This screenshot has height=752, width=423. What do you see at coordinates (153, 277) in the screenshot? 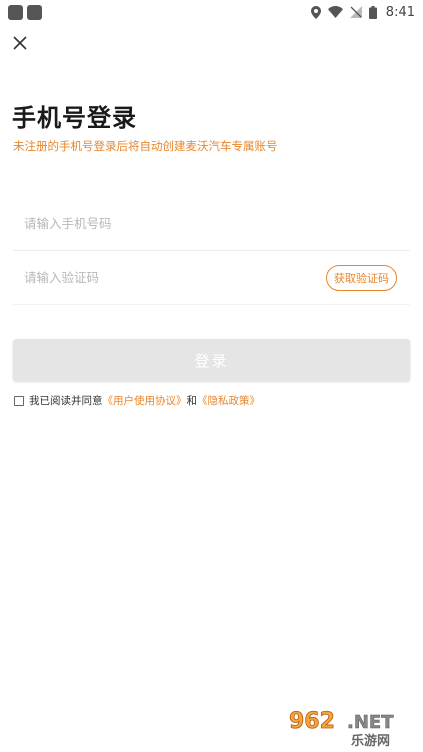
I see `verification-code-input` at bounding box center [153, 277].